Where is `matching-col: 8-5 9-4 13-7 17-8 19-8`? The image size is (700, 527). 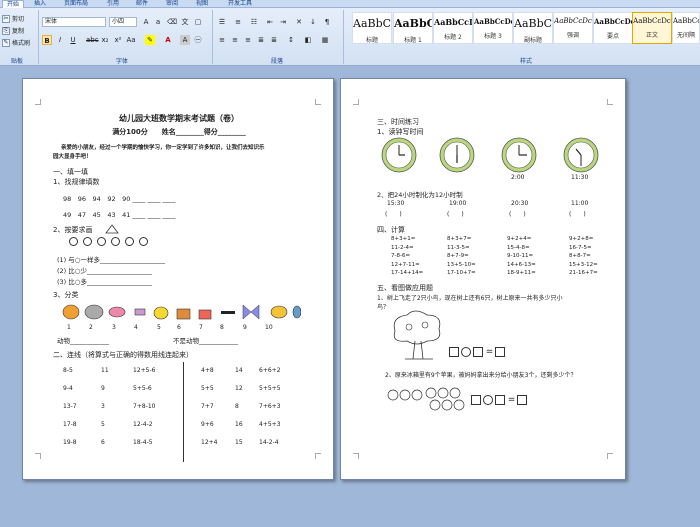 matching-col: 8-5 9-4 13-7 17-8 19-8 is located at coordinates (70, 407).